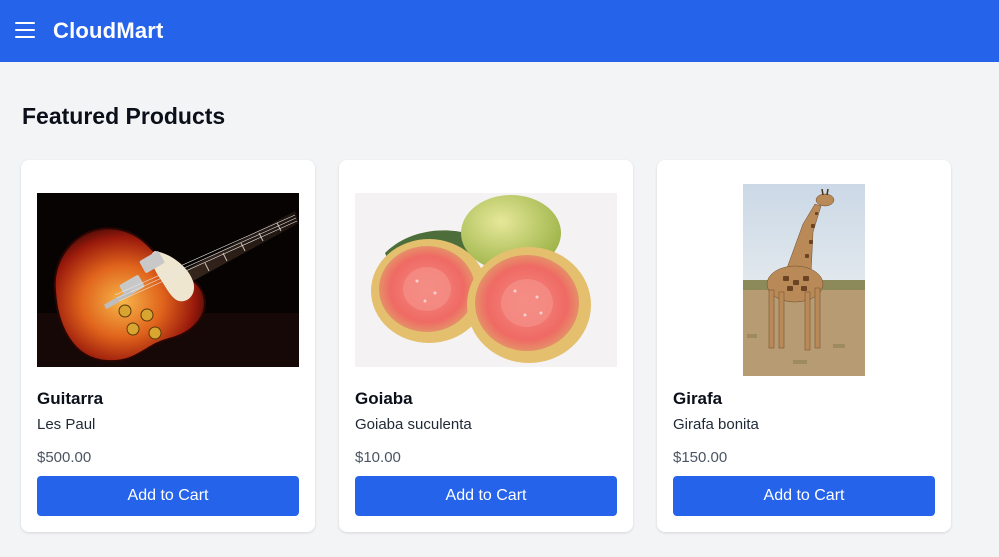 Image resolution: width=999 pixels, height=557 pixels. Describe the element at coordinates (413, 424) in the screenshot. I see `product-description: Goiaba suculenta` at that location.